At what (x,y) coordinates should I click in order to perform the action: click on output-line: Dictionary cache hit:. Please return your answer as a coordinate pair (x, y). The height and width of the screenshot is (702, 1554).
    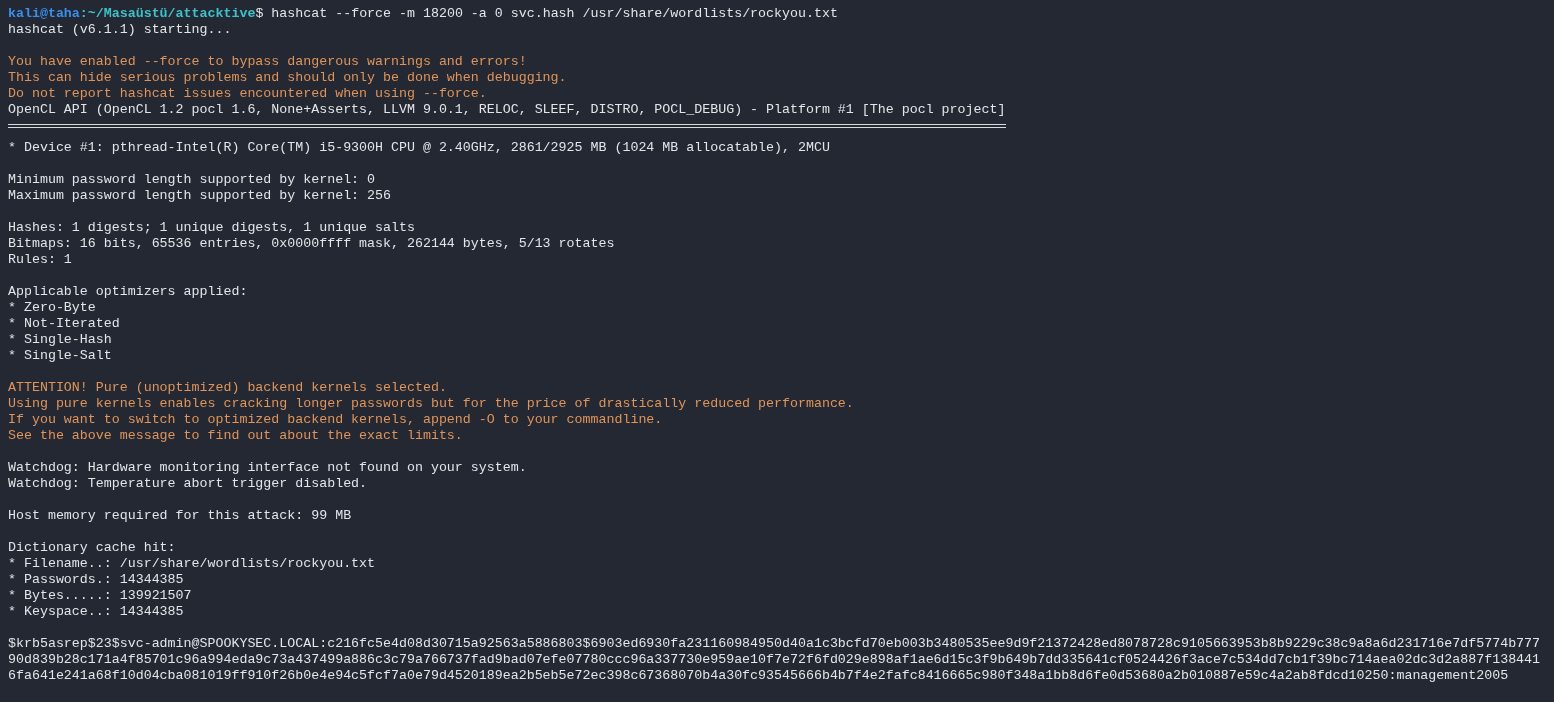
    Looking at the image, I should click on (92, 547).